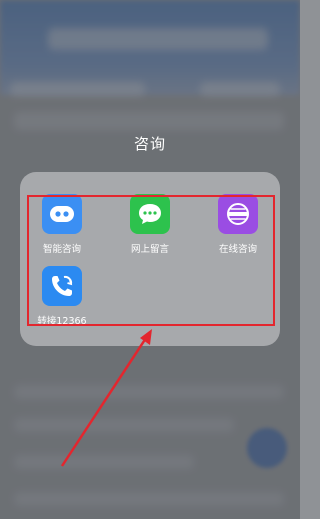  Describe the element at coordinates (106, 398) in the screenshot. I see `annotation-arrow` at that location.